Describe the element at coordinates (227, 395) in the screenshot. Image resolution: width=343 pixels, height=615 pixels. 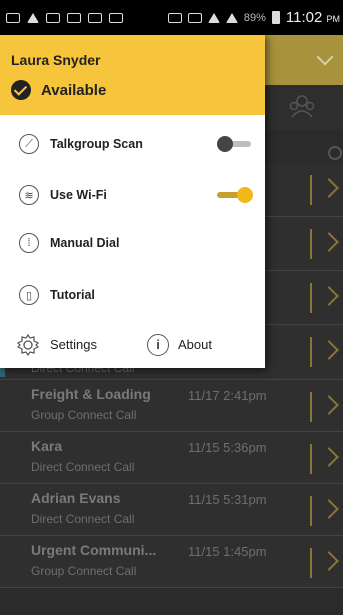
I see `call-time: 11/17 2:41pm` at that location.